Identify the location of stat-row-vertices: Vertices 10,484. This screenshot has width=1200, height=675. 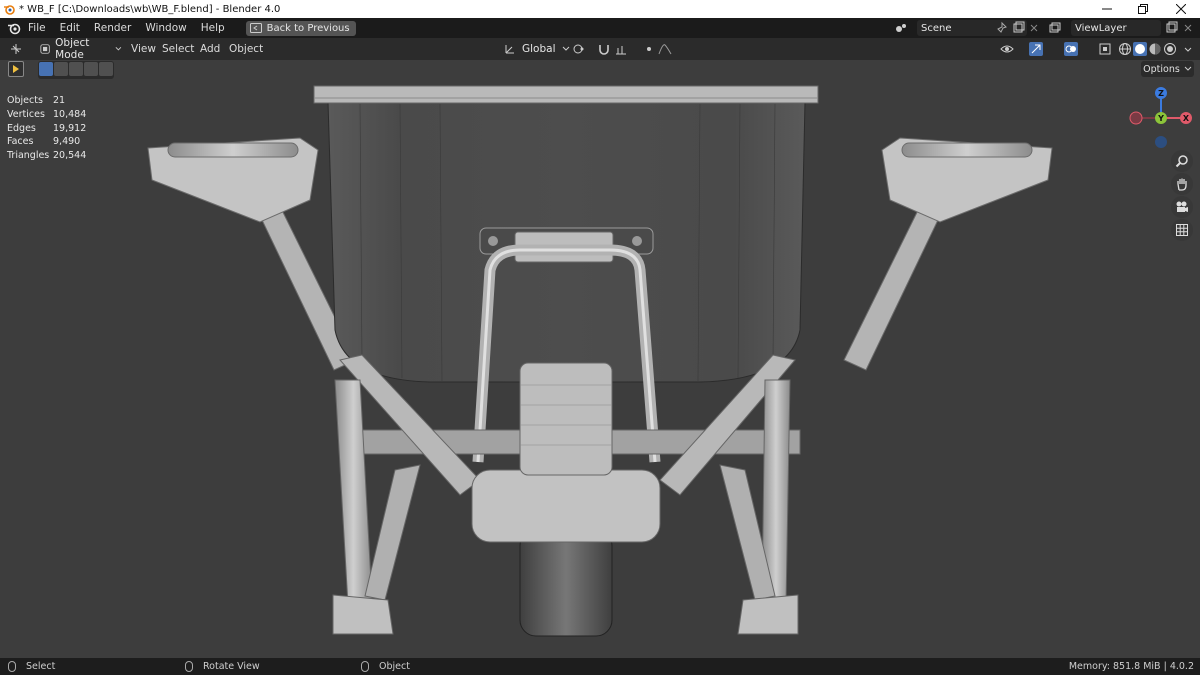
(46, 115).